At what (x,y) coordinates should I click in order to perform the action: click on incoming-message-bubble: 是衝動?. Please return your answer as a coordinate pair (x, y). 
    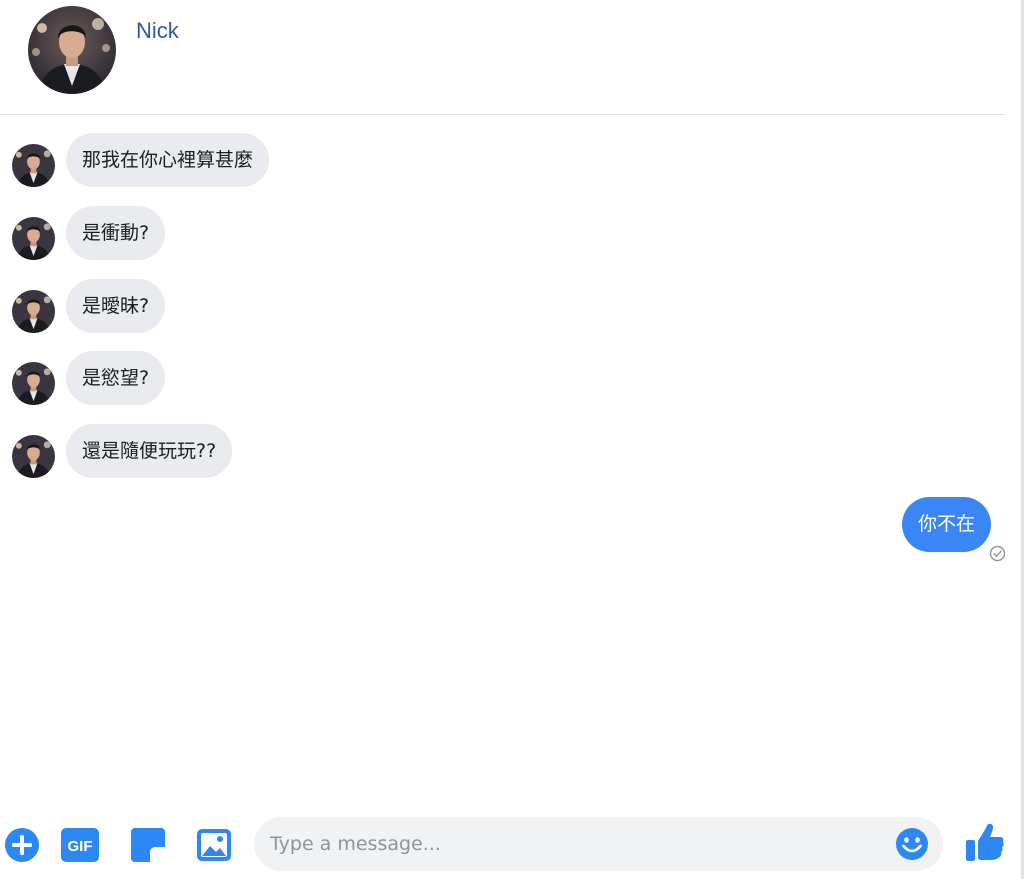
    Looking at the image, I should click on (116, 233).